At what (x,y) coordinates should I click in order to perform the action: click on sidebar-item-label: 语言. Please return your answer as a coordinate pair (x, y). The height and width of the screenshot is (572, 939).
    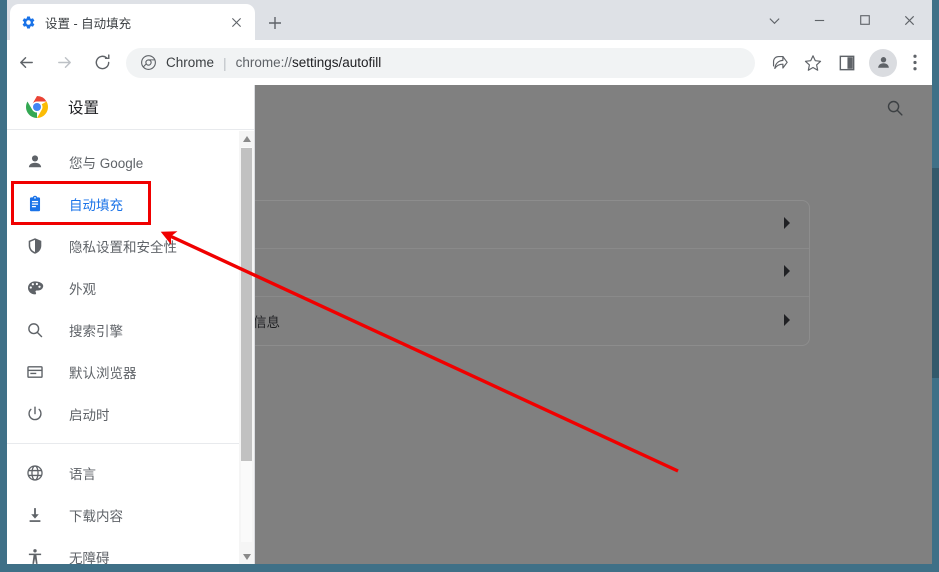
    Looking at the image, I should click on (82, 474).